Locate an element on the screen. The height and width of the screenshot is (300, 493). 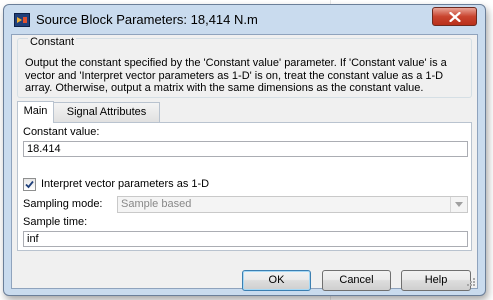
sample-time-input: inf is located at coordinates (245, 239).